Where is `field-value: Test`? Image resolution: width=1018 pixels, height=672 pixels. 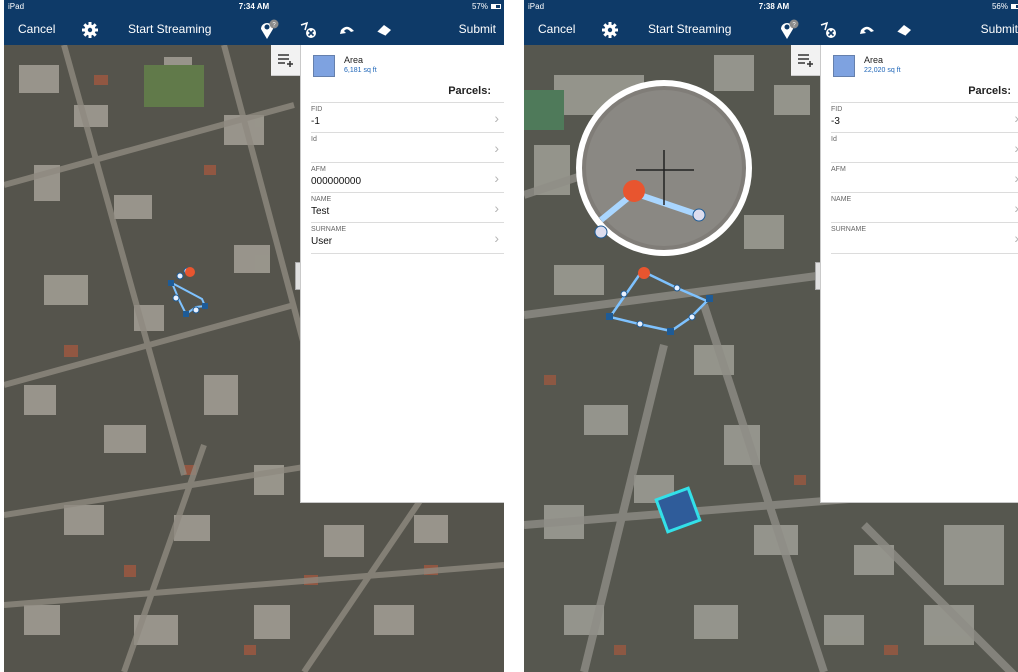
field-value: Test is located at coordinates (320, 211).